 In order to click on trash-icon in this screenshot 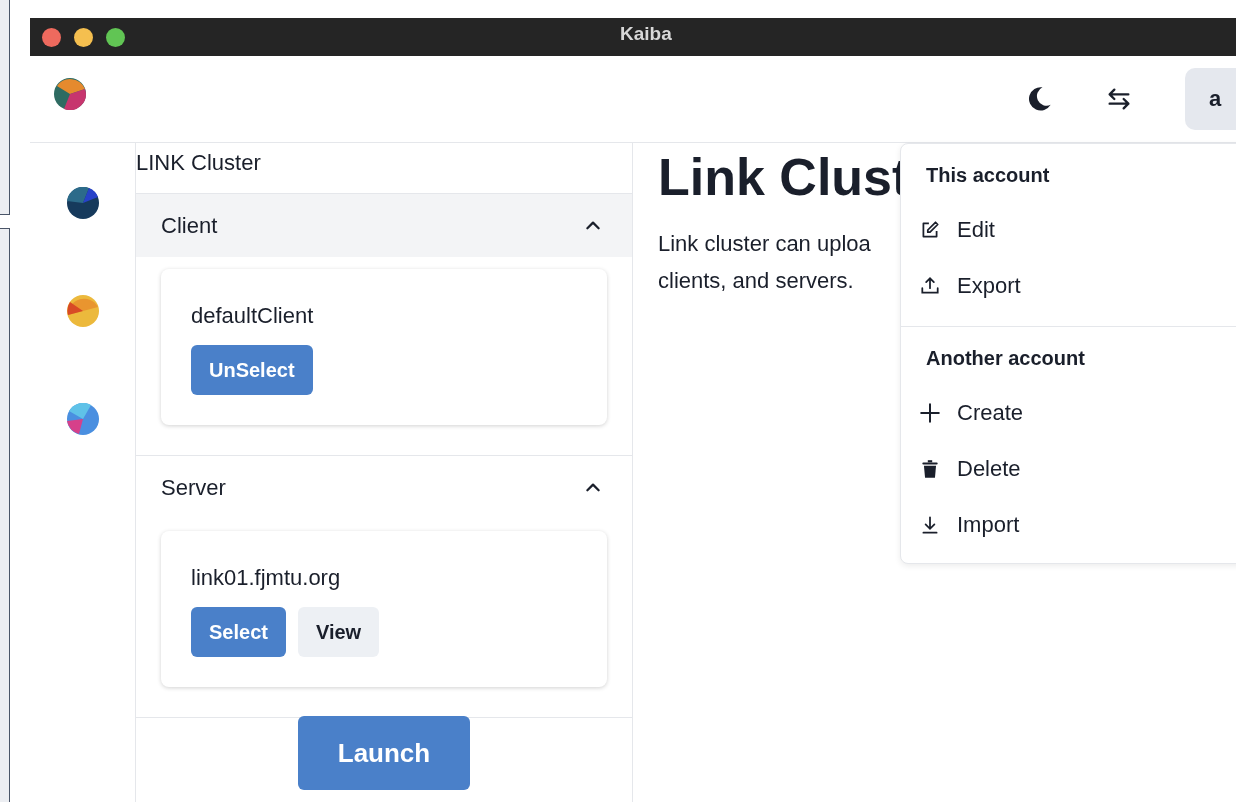, I will do `click(930, 469)`.